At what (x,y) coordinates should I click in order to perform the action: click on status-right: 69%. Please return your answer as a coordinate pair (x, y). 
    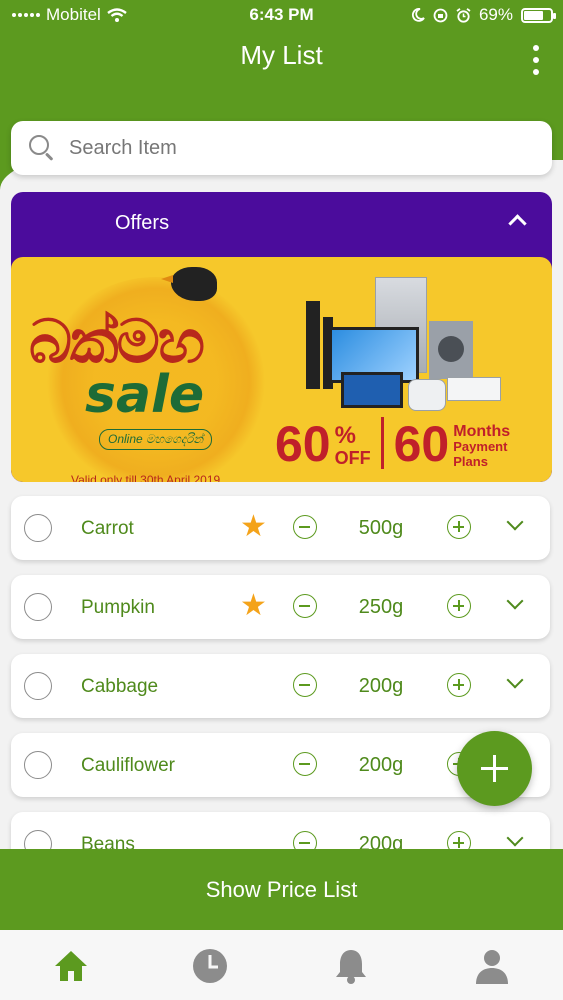
    Looking at the image, I should click on (483, 15).